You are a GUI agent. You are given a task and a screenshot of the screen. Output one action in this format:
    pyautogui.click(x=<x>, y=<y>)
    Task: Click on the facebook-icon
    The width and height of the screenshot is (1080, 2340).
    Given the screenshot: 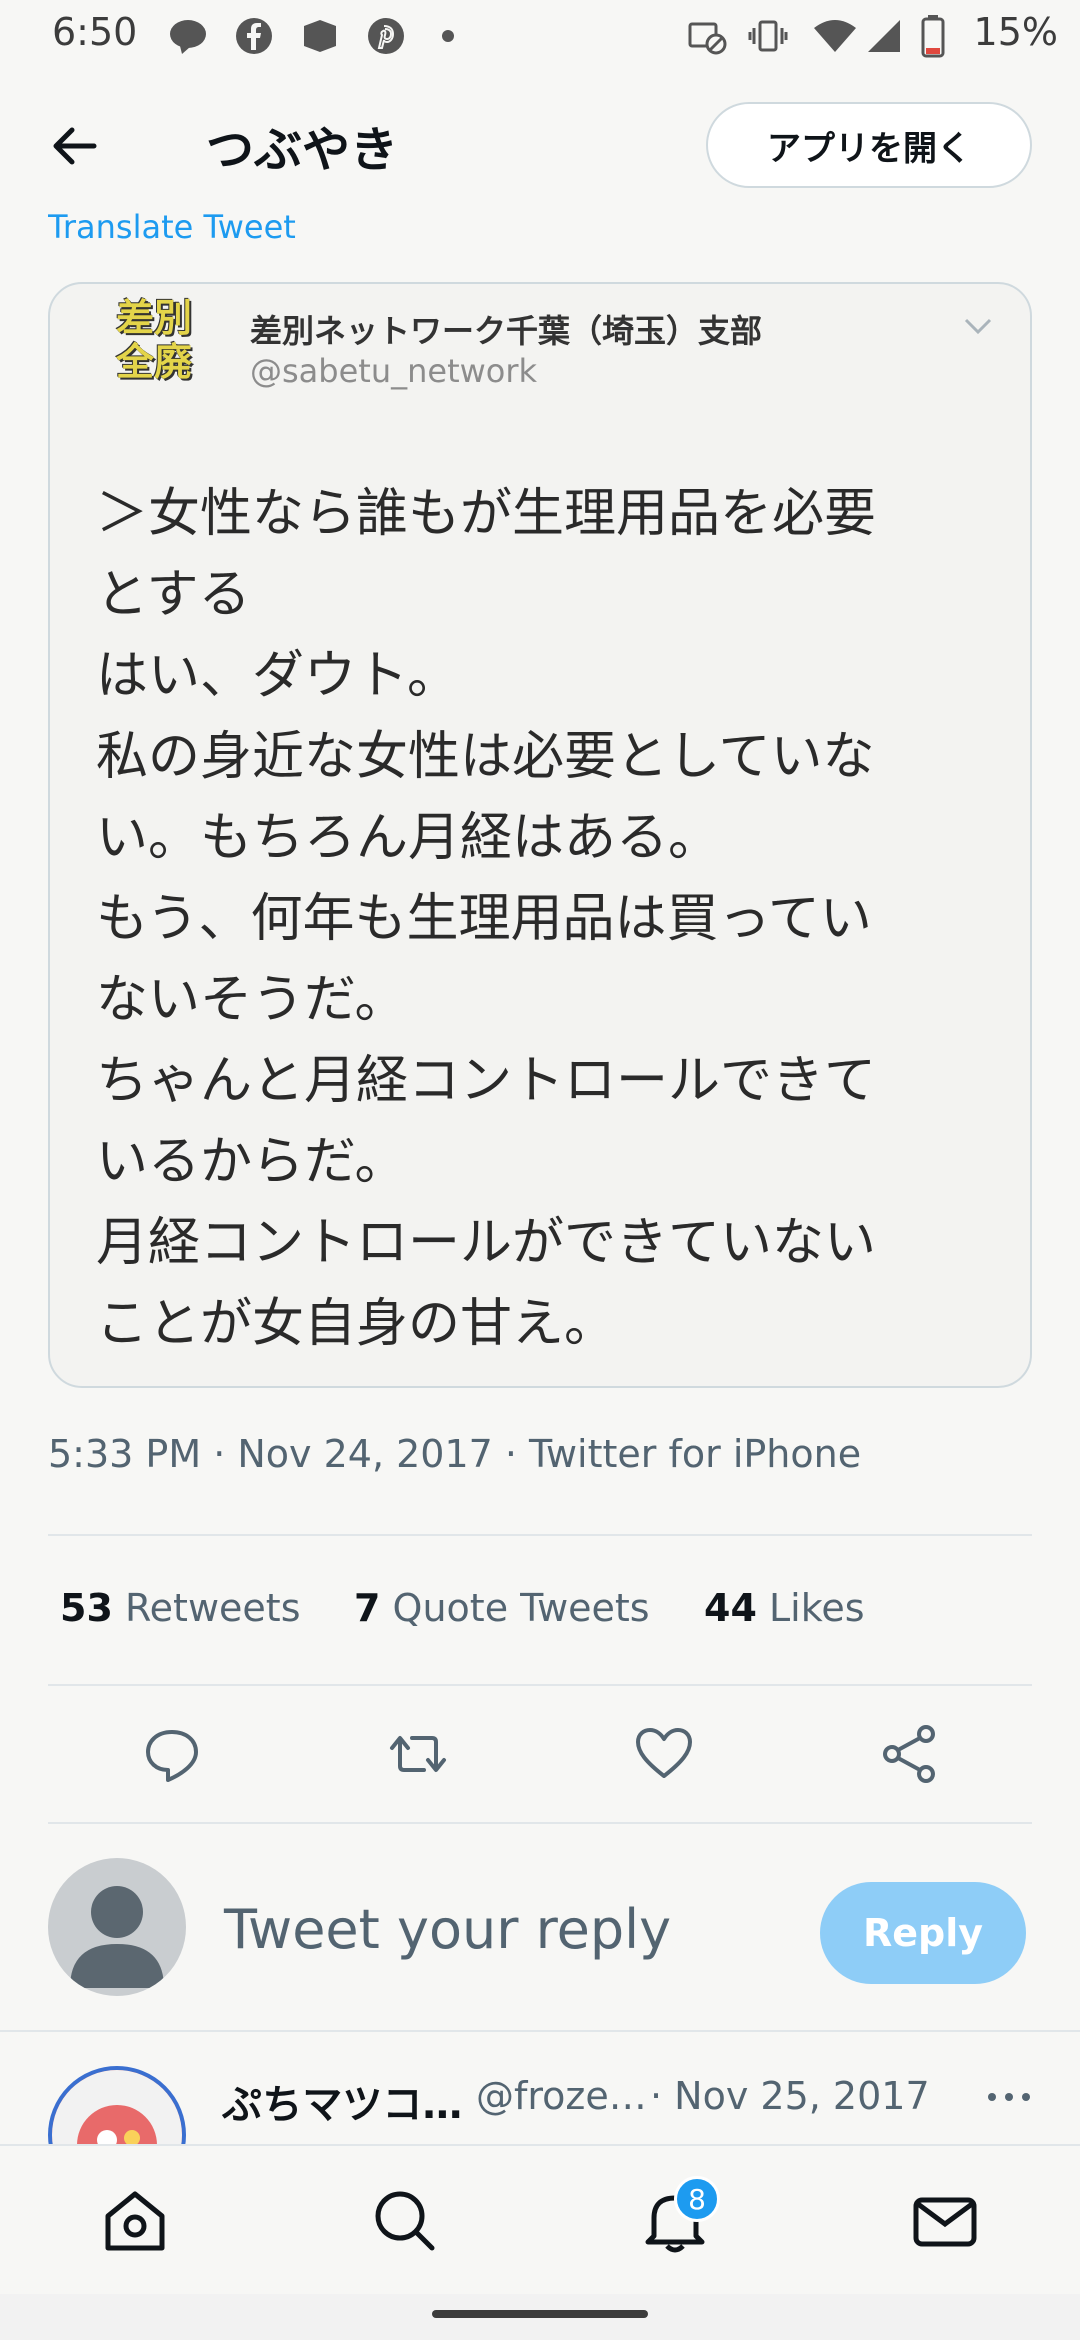 What is the action you would take?
    pyautogui.click(x=254, y=36)
    